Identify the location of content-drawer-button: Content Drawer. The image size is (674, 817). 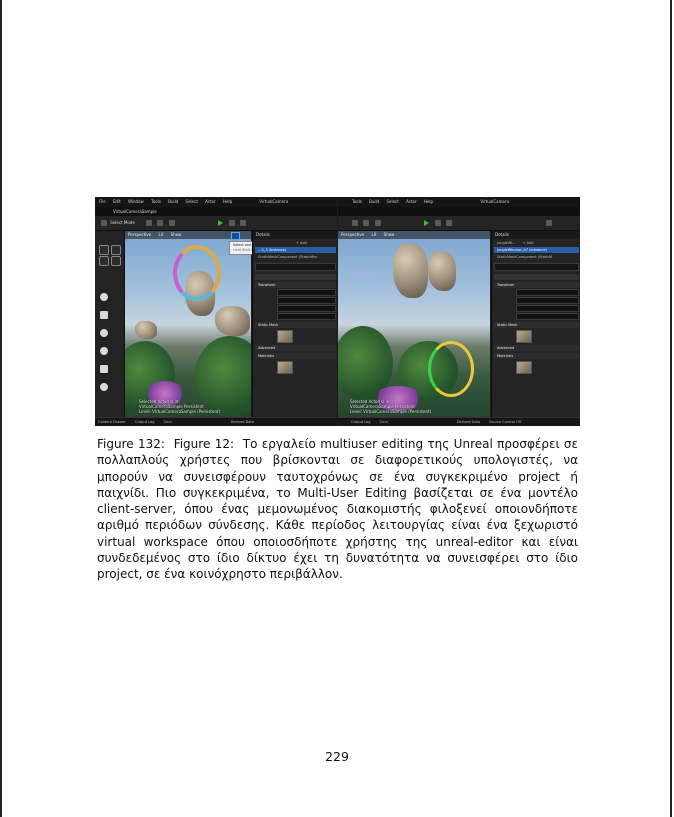
(112, 422).